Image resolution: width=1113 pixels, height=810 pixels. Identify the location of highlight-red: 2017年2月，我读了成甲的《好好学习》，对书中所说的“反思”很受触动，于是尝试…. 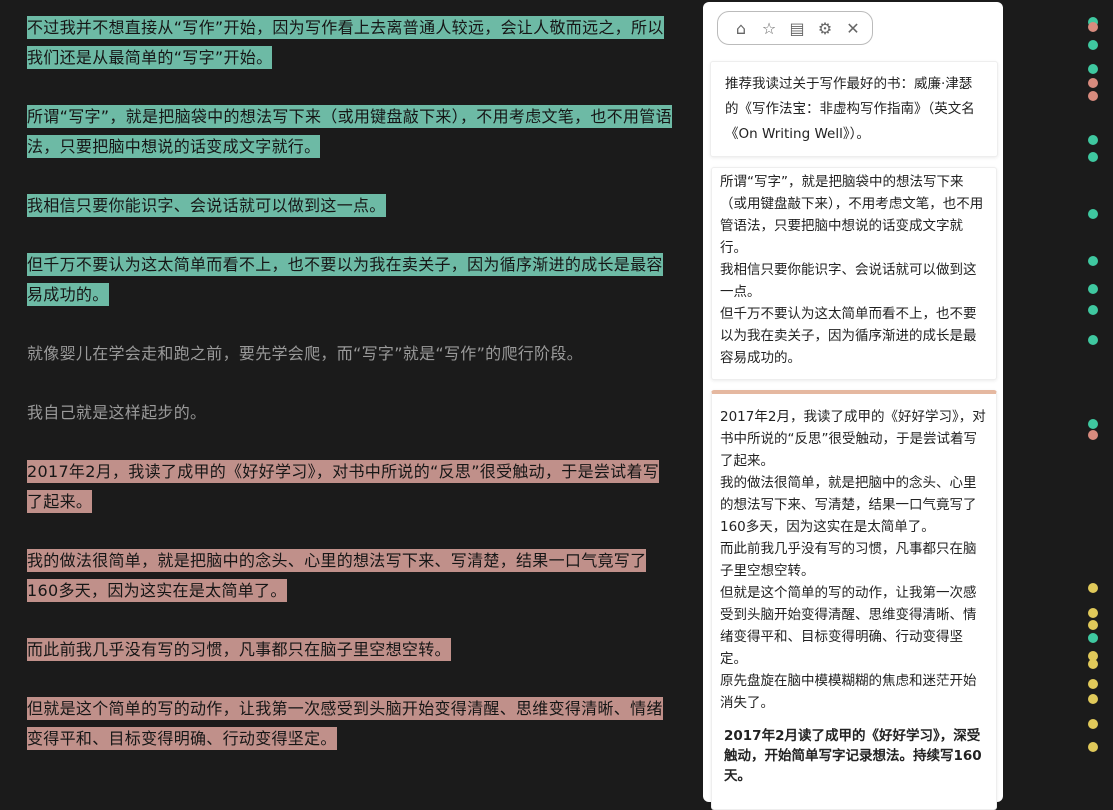
(343, 486).